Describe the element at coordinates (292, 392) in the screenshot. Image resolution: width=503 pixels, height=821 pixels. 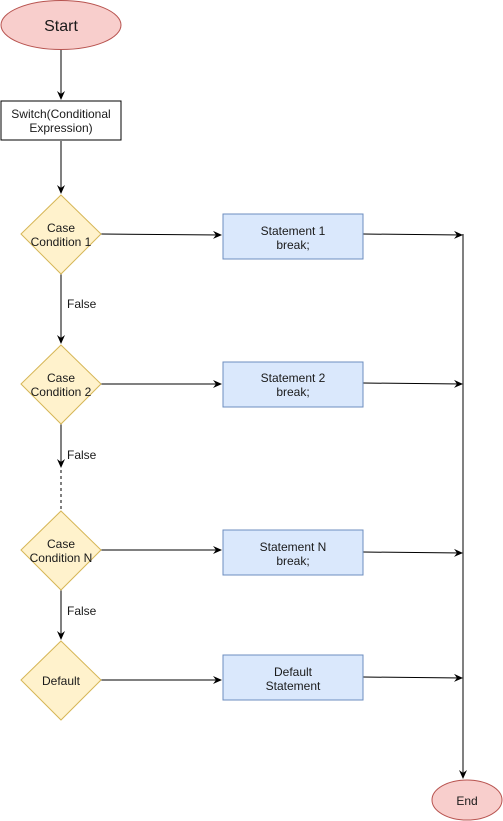
I see `stmt2-label-line2: break;` at that location.